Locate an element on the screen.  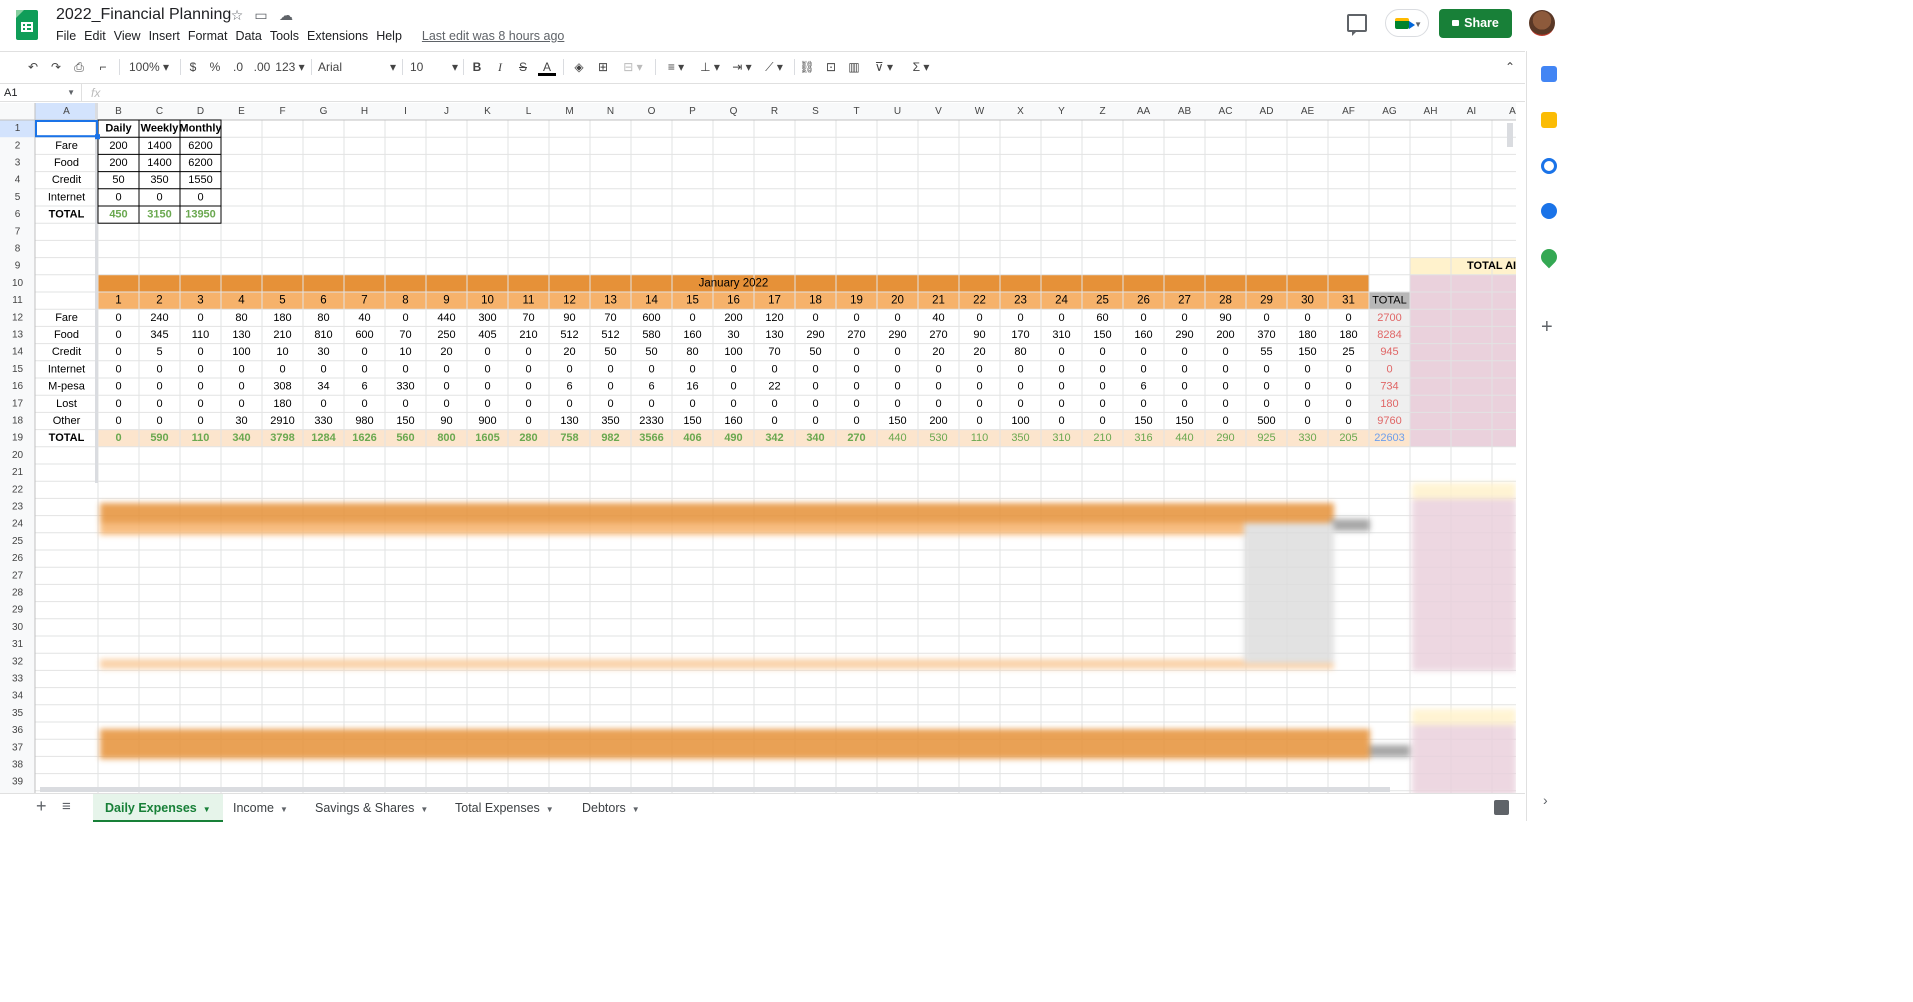
menu-tools: Tools is located at coordinates (287, 36).